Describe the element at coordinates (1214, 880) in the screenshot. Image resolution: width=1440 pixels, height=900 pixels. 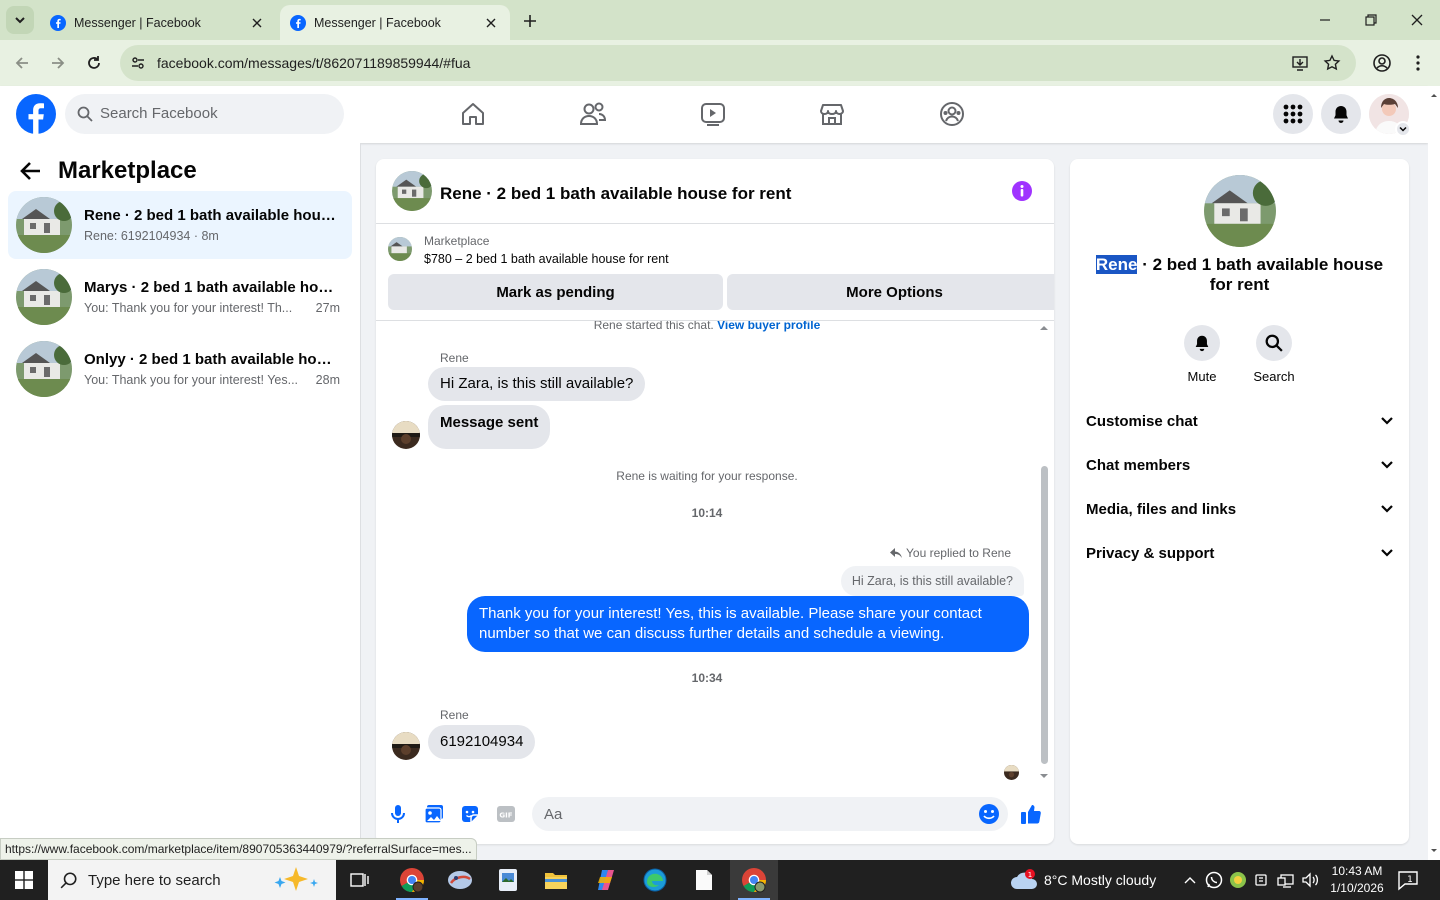
I see `tray-whatsapp` at that location.